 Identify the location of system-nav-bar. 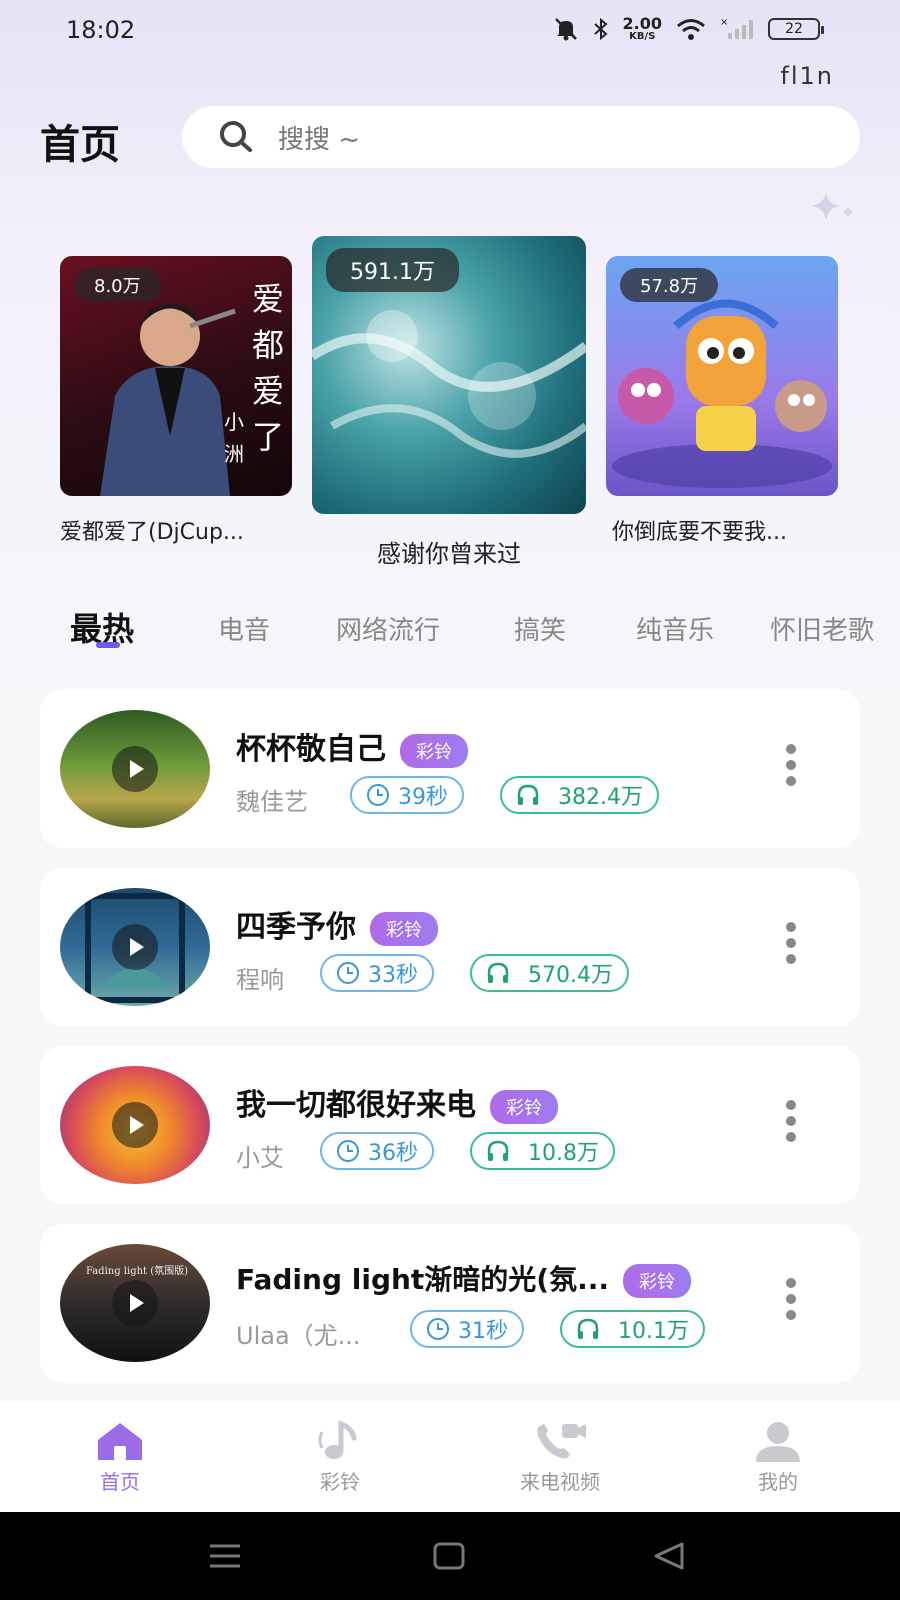
(450, 1556).